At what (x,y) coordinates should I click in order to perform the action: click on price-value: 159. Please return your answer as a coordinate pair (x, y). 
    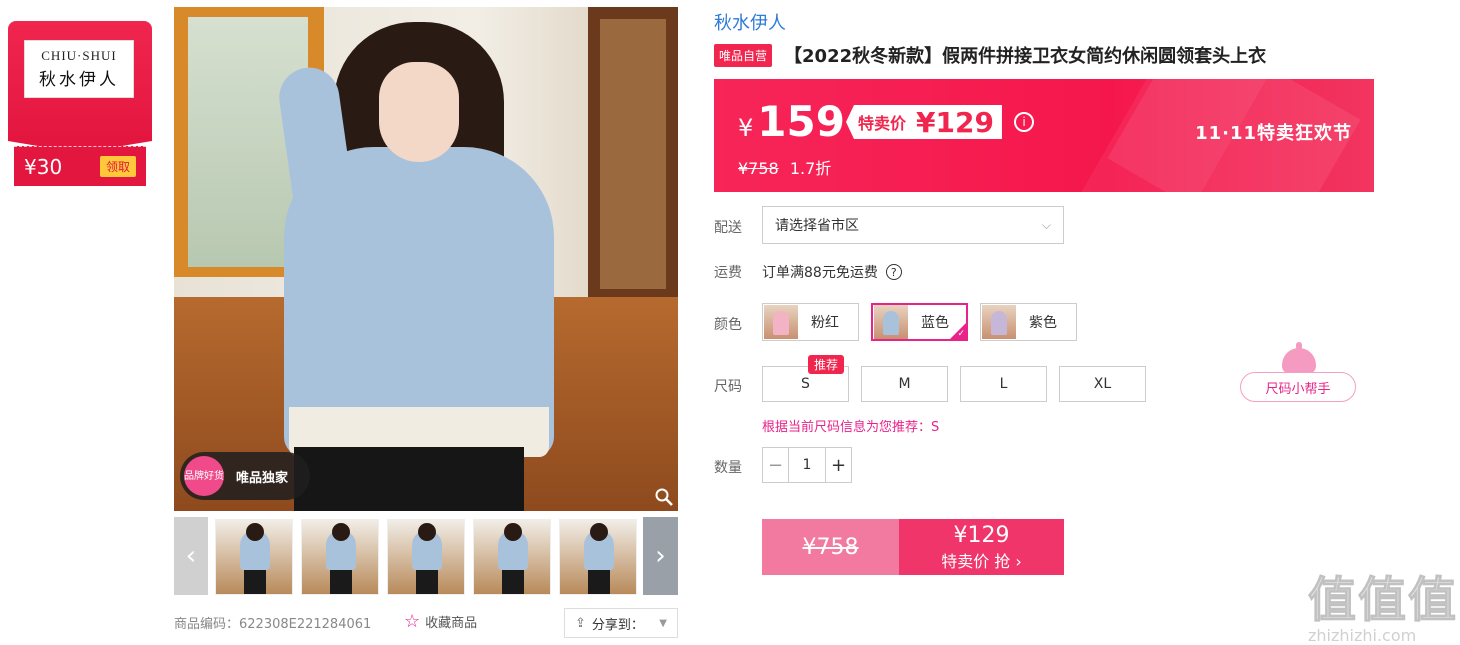
    Looking at the image, I should click on (801, 121).